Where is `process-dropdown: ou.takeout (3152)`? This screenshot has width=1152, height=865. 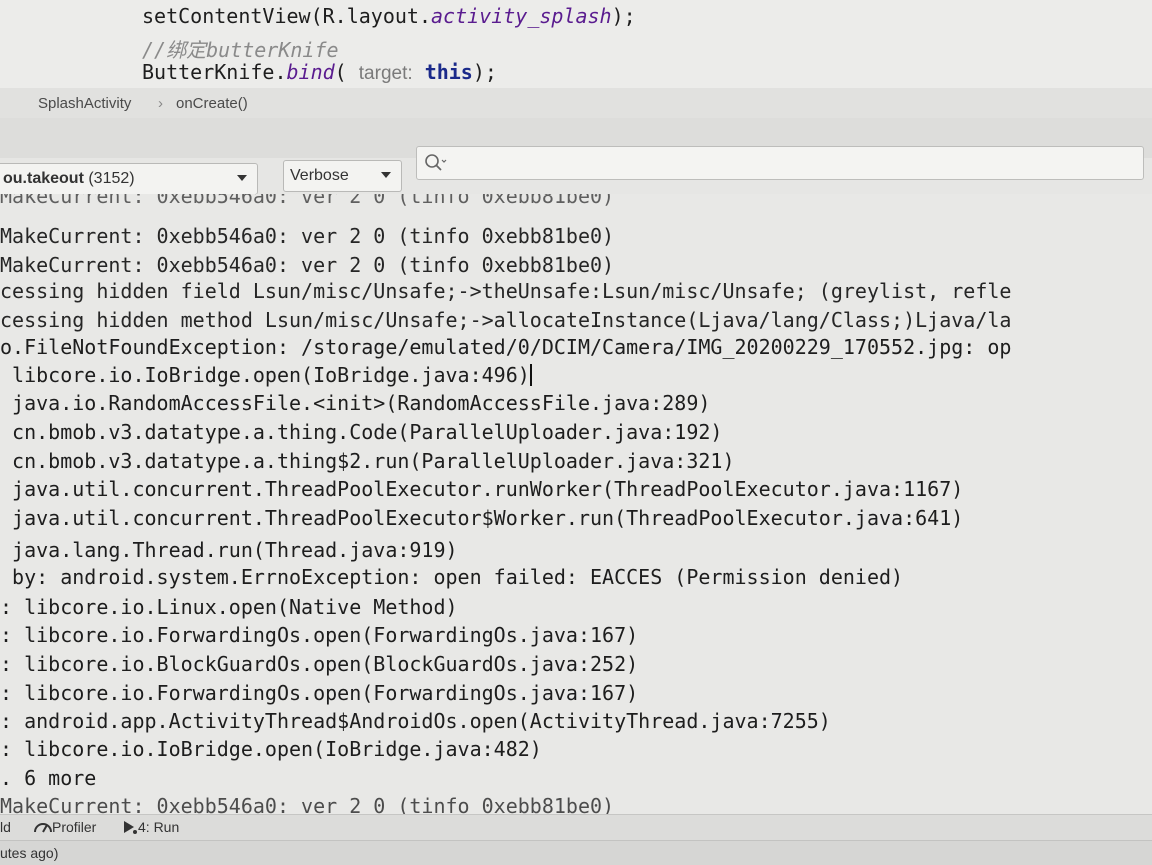
process-dropdown: ou.takeout (3152) is located at coordinates (129, 179).